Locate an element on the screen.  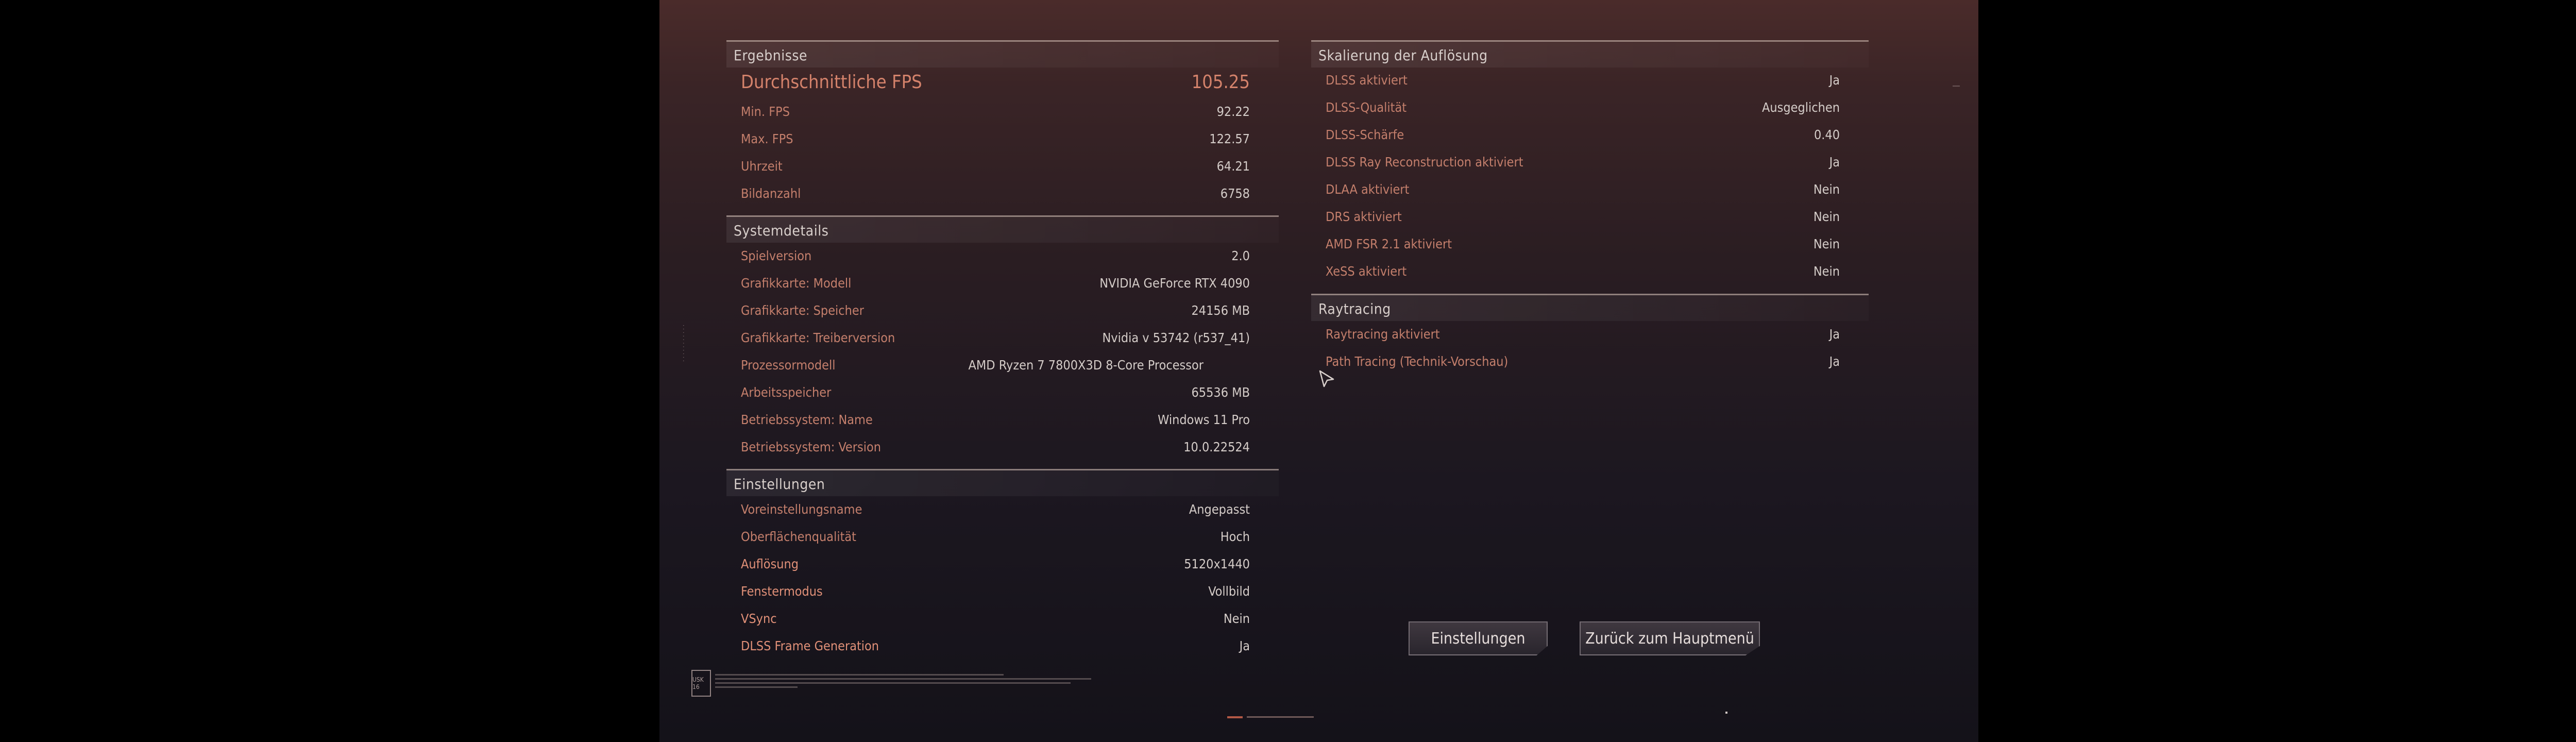
results-row-max-fps: Max. FPS 122.57 is located at coordinates (1003, 140).